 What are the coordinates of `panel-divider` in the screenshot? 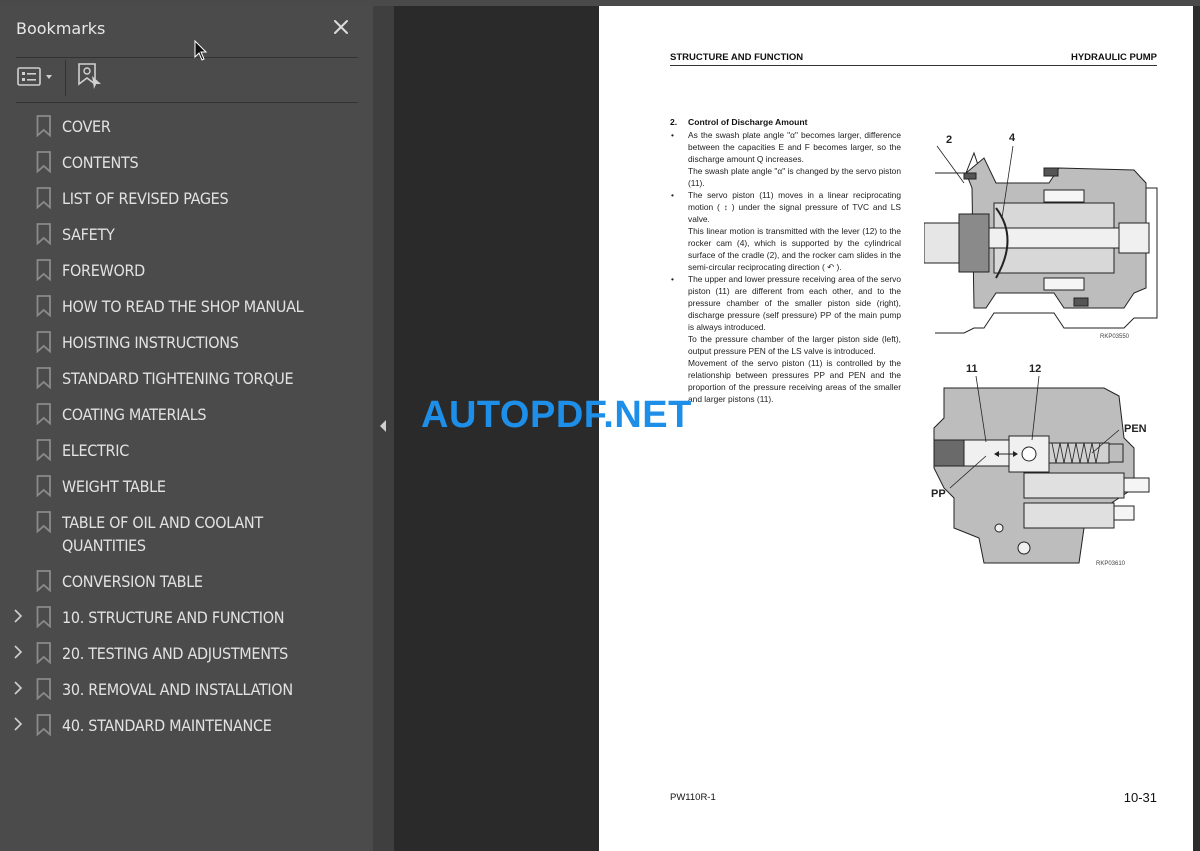 It's located at (187, 57).